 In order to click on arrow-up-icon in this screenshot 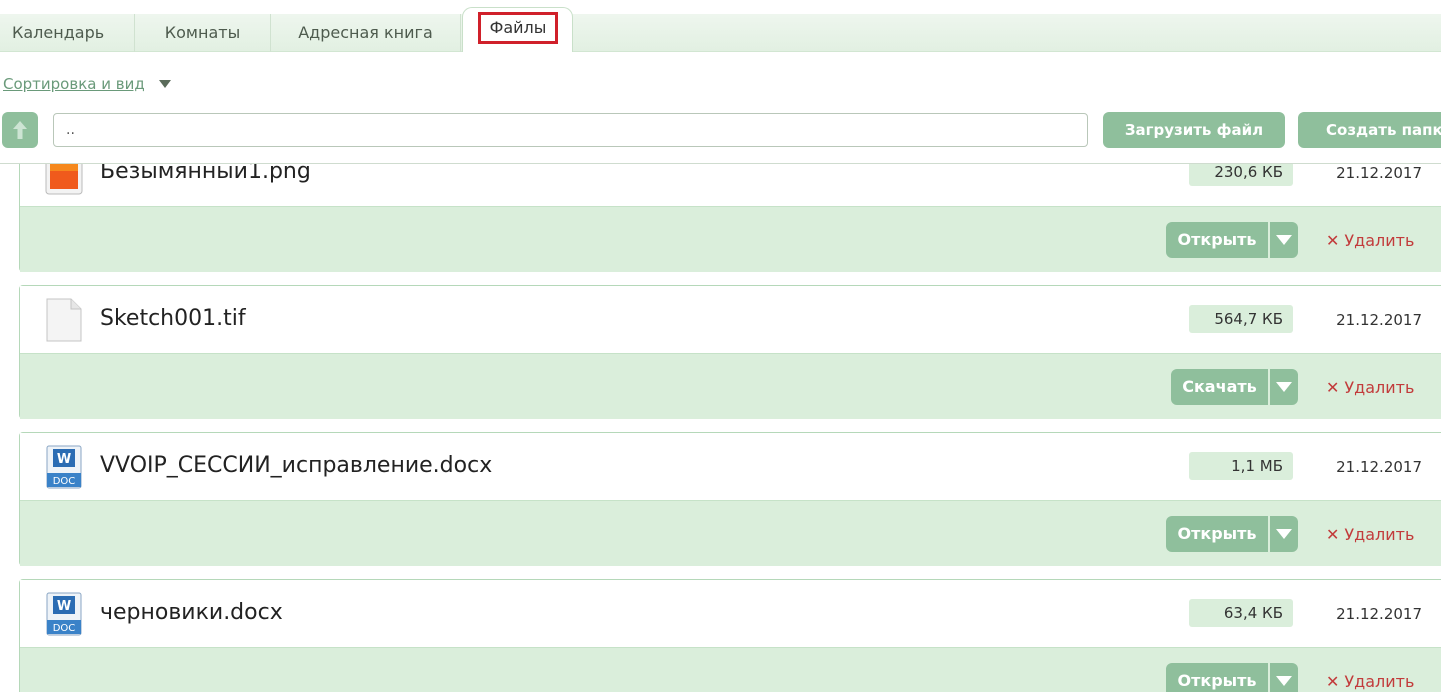, I will do `click(20, 130)`.